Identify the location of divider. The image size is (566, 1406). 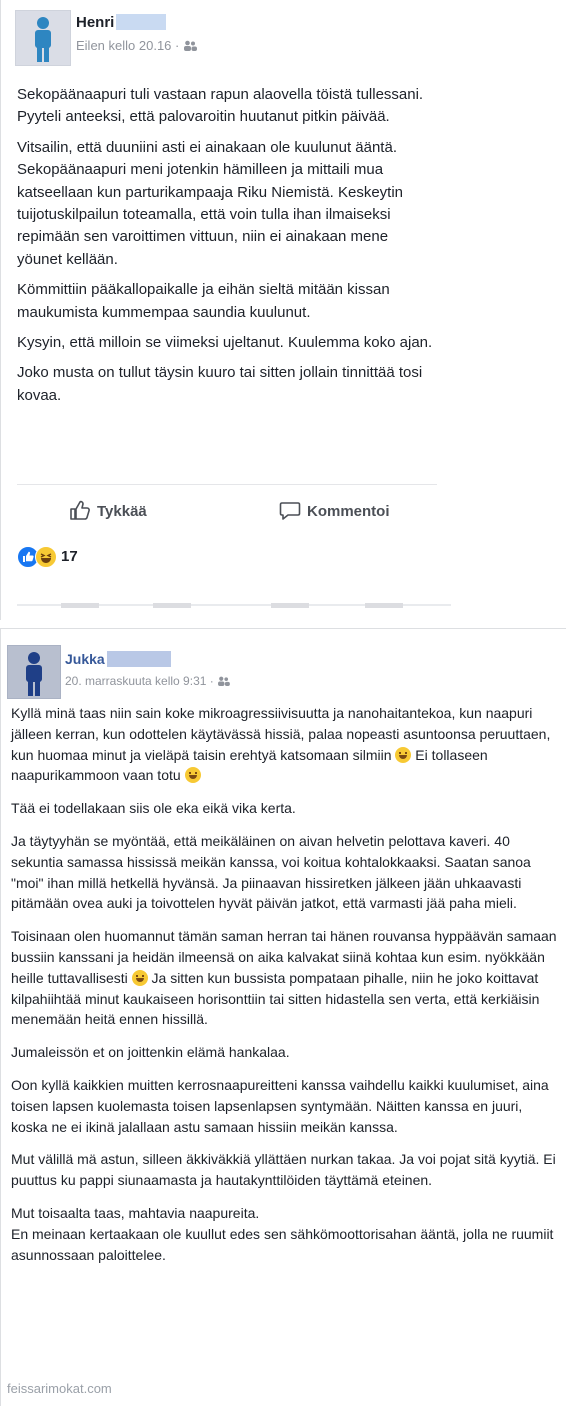
(234, 605).